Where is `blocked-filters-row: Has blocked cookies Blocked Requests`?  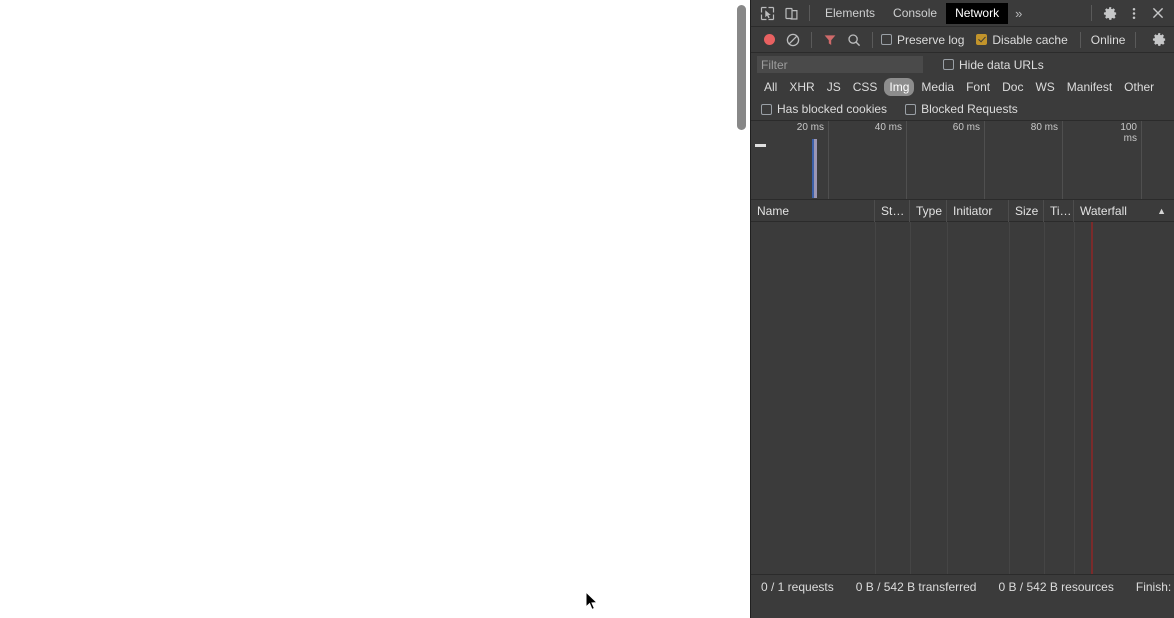 blocked-filters-row: Has blocked cookies Blocked Requests is located at coordinates (962, 109).